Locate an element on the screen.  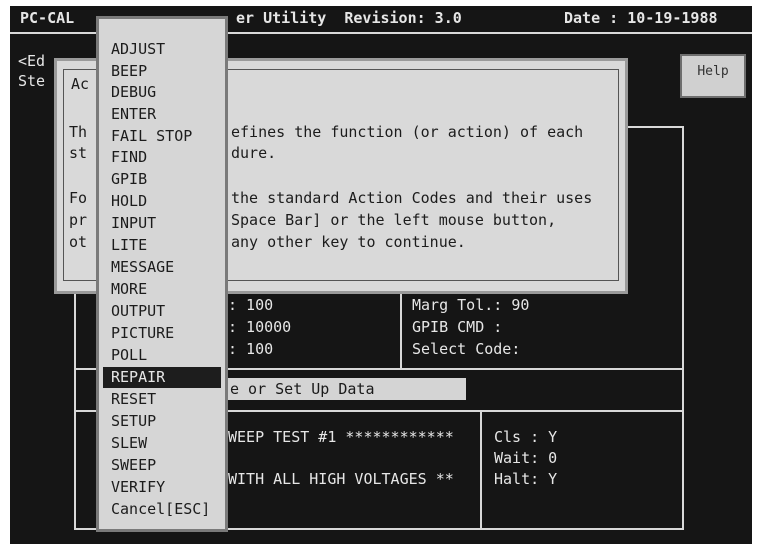
window-title: er Utility Revision: 3.0 is located at coordinates (349, 18).